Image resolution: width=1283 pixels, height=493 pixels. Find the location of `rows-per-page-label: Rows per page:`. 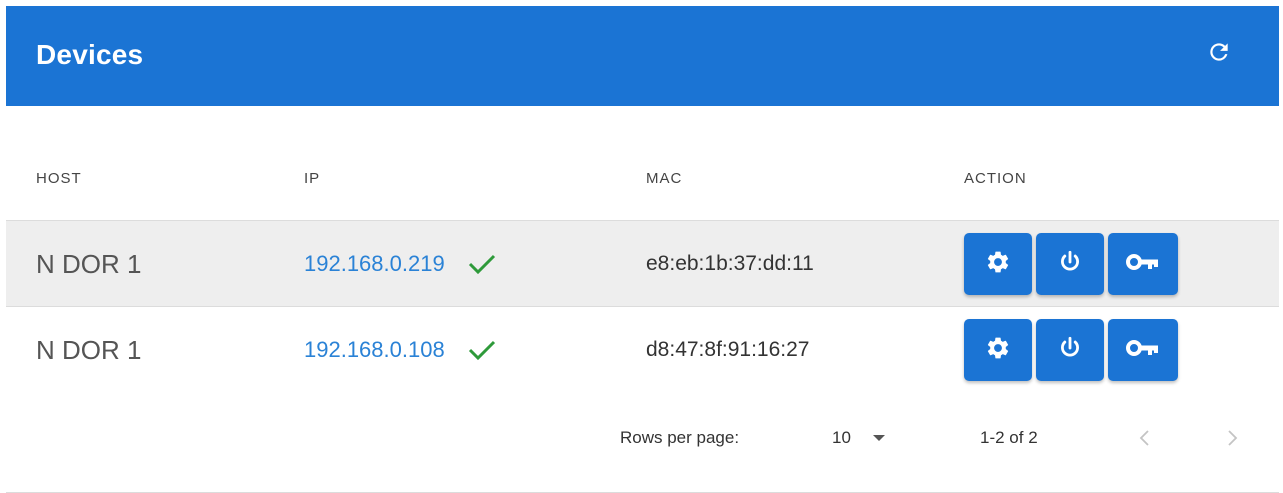

rows-per-page-label: Rows per page: is located at coordinates (680, 437).